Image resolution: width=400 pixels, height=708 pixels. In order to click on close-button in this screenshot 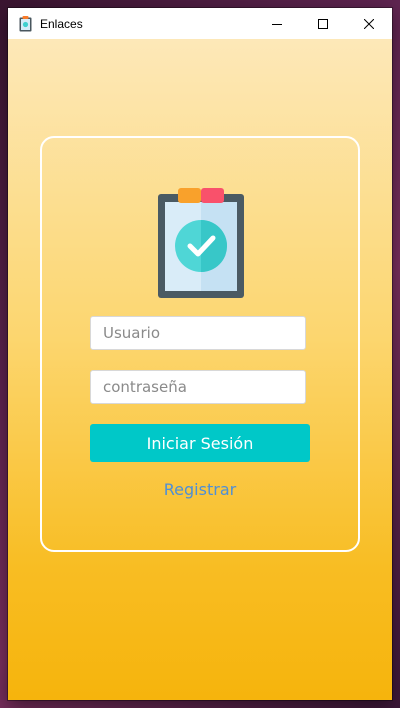, I will do `click(369, 23)`.